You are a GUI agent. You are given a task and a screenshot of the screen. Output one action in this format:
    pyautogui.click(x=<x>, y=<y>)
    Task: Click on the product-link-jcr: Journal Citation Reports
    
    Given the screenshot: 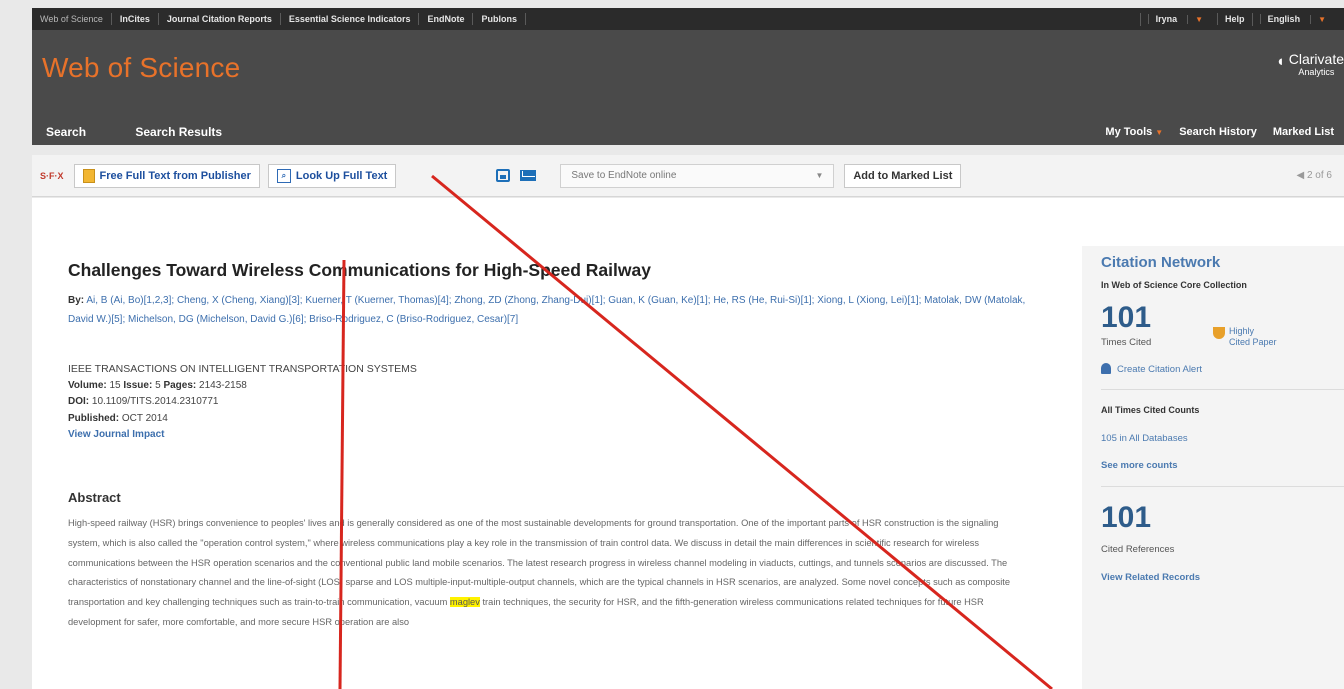 What is the action you would take?
    pyautogui.click(x=220, y=19)
    